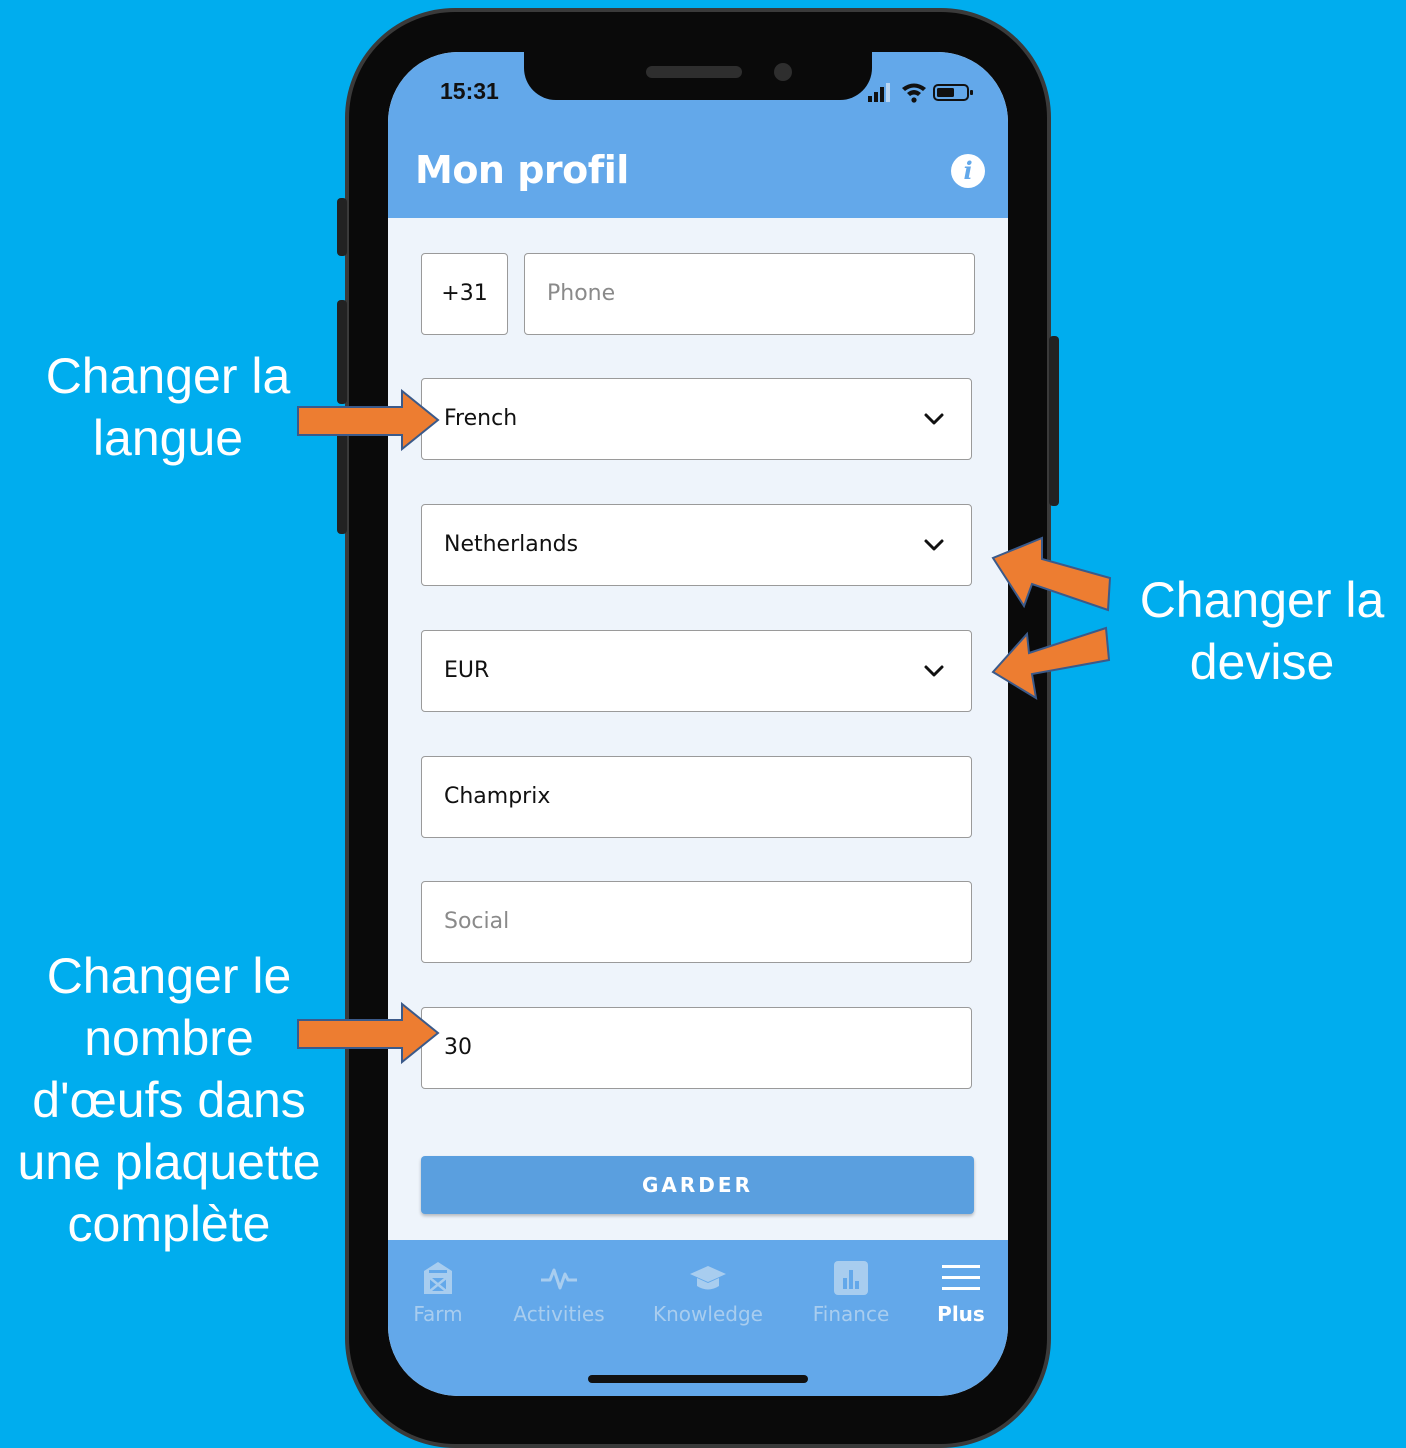 The height and width of the screenshot is (1448, 1406). What do you see at coordinates (458, 1047) in the screenshot?
I see `eggs-per-tray-value: 30` at bounding box center [458, 1047].